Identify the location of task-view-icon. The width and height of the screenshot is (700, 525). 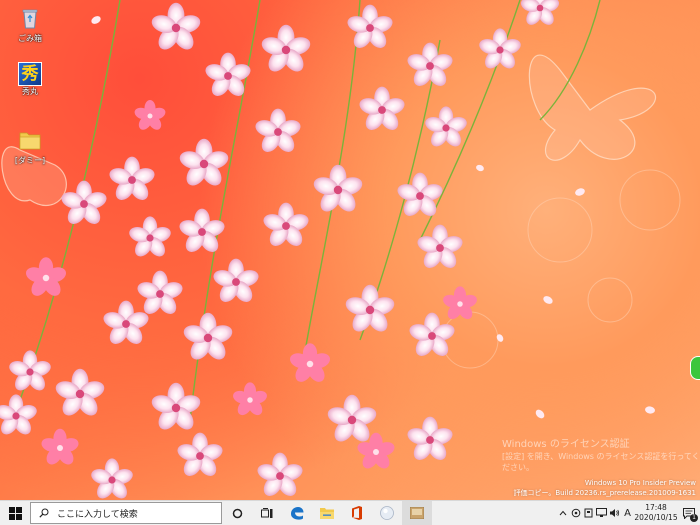
(267, 512).